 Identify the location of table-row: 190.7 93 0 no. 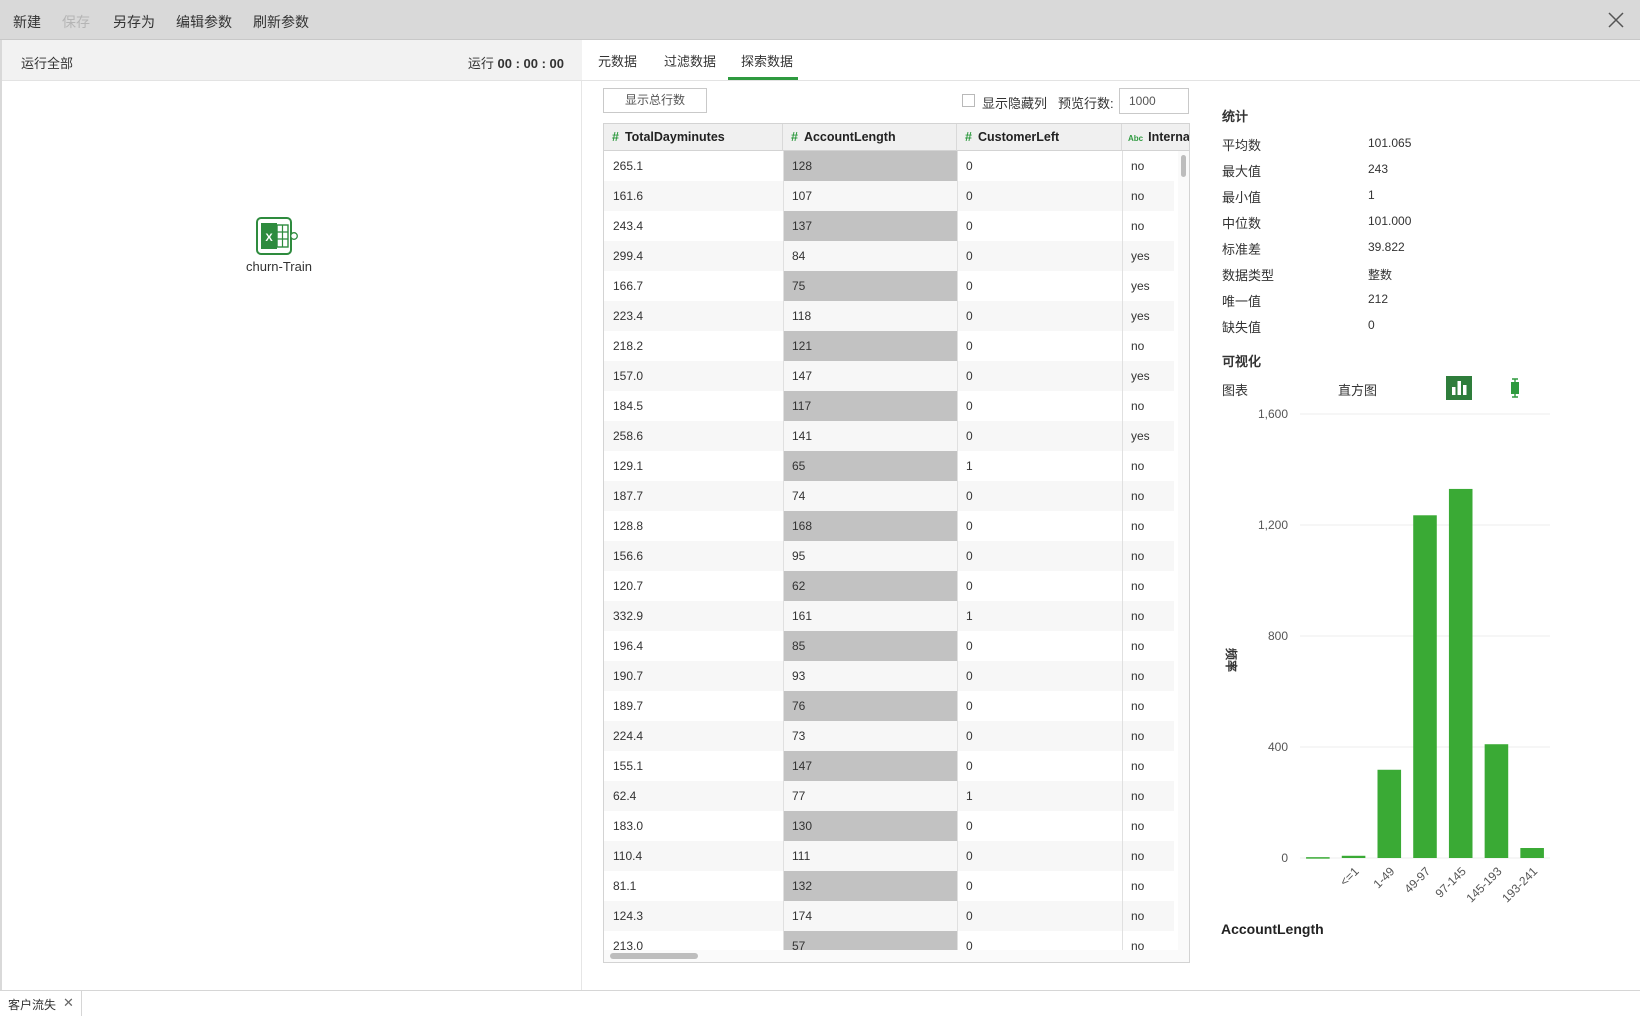
(889, 676).